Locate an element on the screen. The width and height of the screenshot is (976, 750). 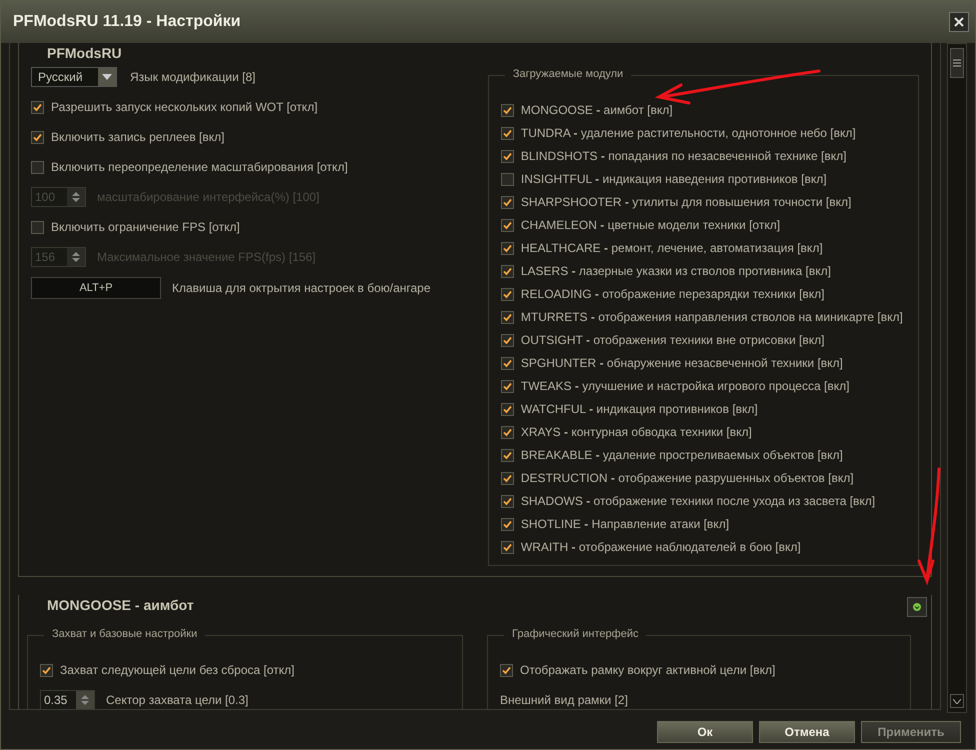
module-label: HEALTHCARE - ремонт, лечение, автоматизация [вкл] is located at coordinates (671, 248).